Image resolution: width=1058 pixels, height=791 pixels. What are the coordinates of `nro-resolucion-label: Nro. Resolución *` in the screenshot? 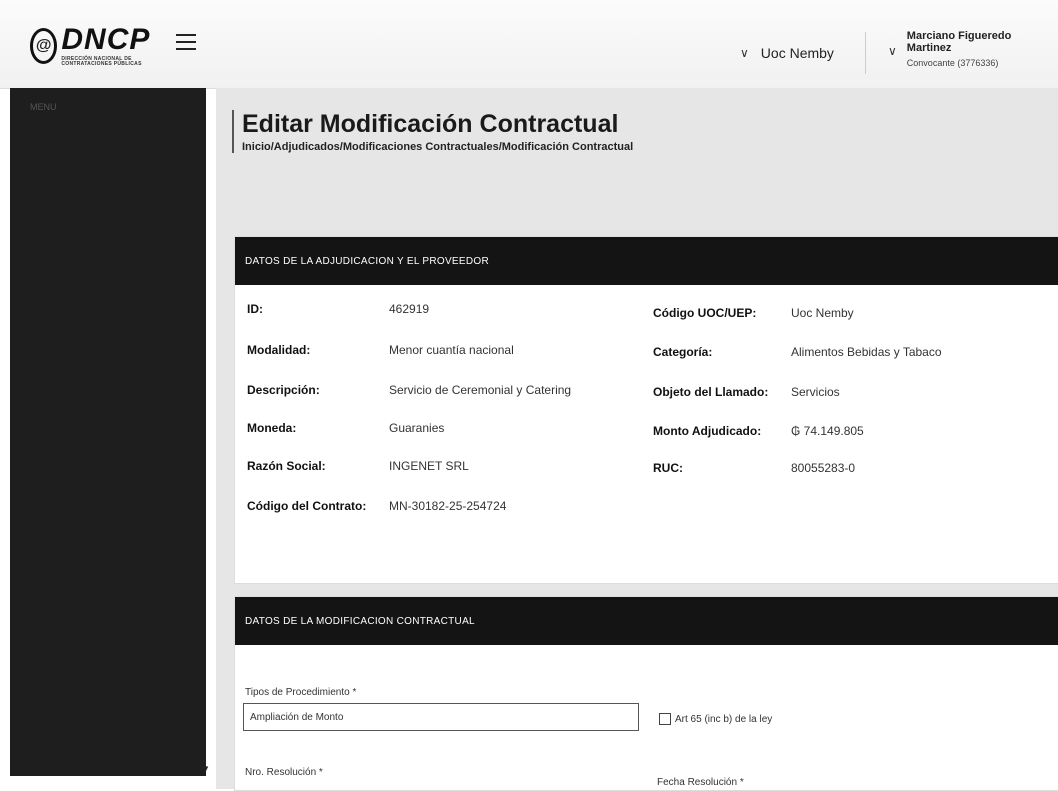 It's located at (284, 772).